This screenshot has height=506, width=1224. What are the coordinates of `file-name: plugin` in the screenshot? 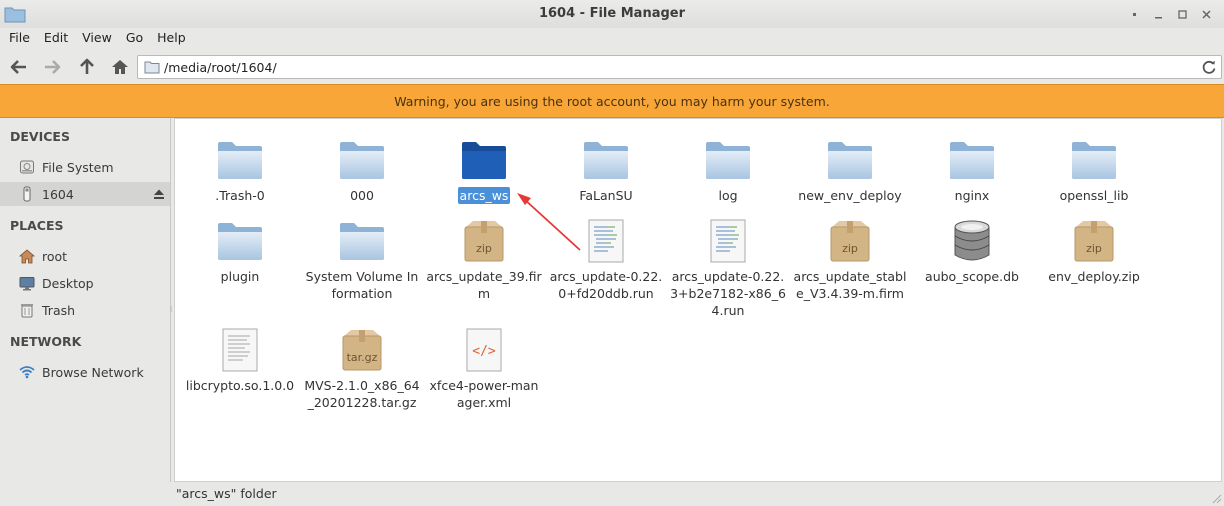 It's located at (240, 276).